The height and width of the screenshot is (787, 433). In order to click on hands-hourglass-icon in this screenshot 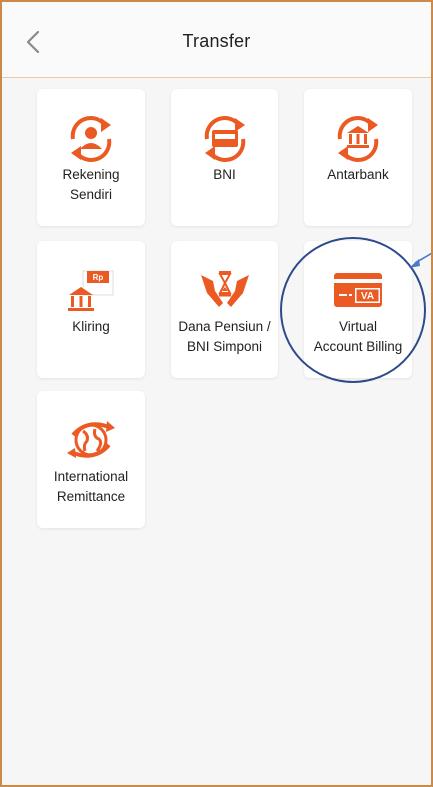, I will do `click(225, 290)`.